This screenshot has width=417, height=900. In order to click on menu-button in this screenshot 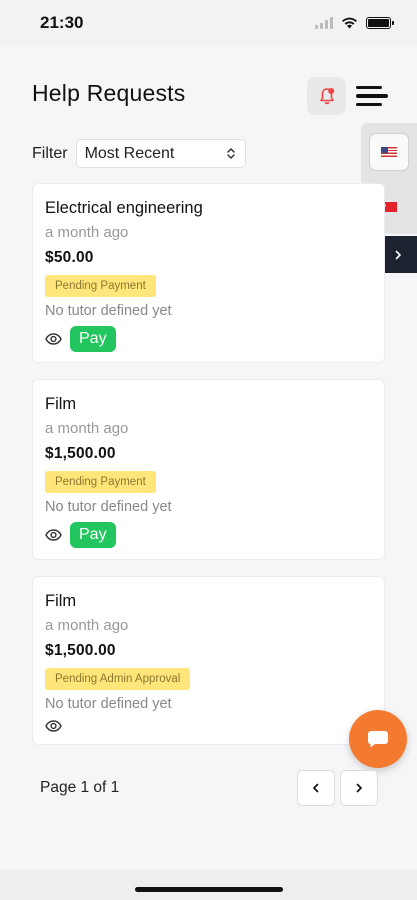, I will do `click(372, 96)`.